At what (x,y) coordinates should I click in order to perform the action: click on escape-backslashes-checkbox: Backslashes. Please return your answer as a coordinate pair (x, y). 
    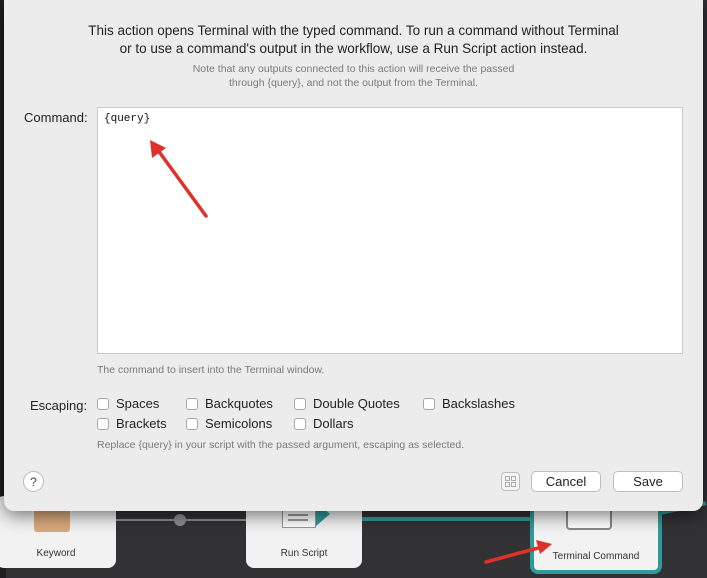
    Looking at the image, I should click on (469, 403).